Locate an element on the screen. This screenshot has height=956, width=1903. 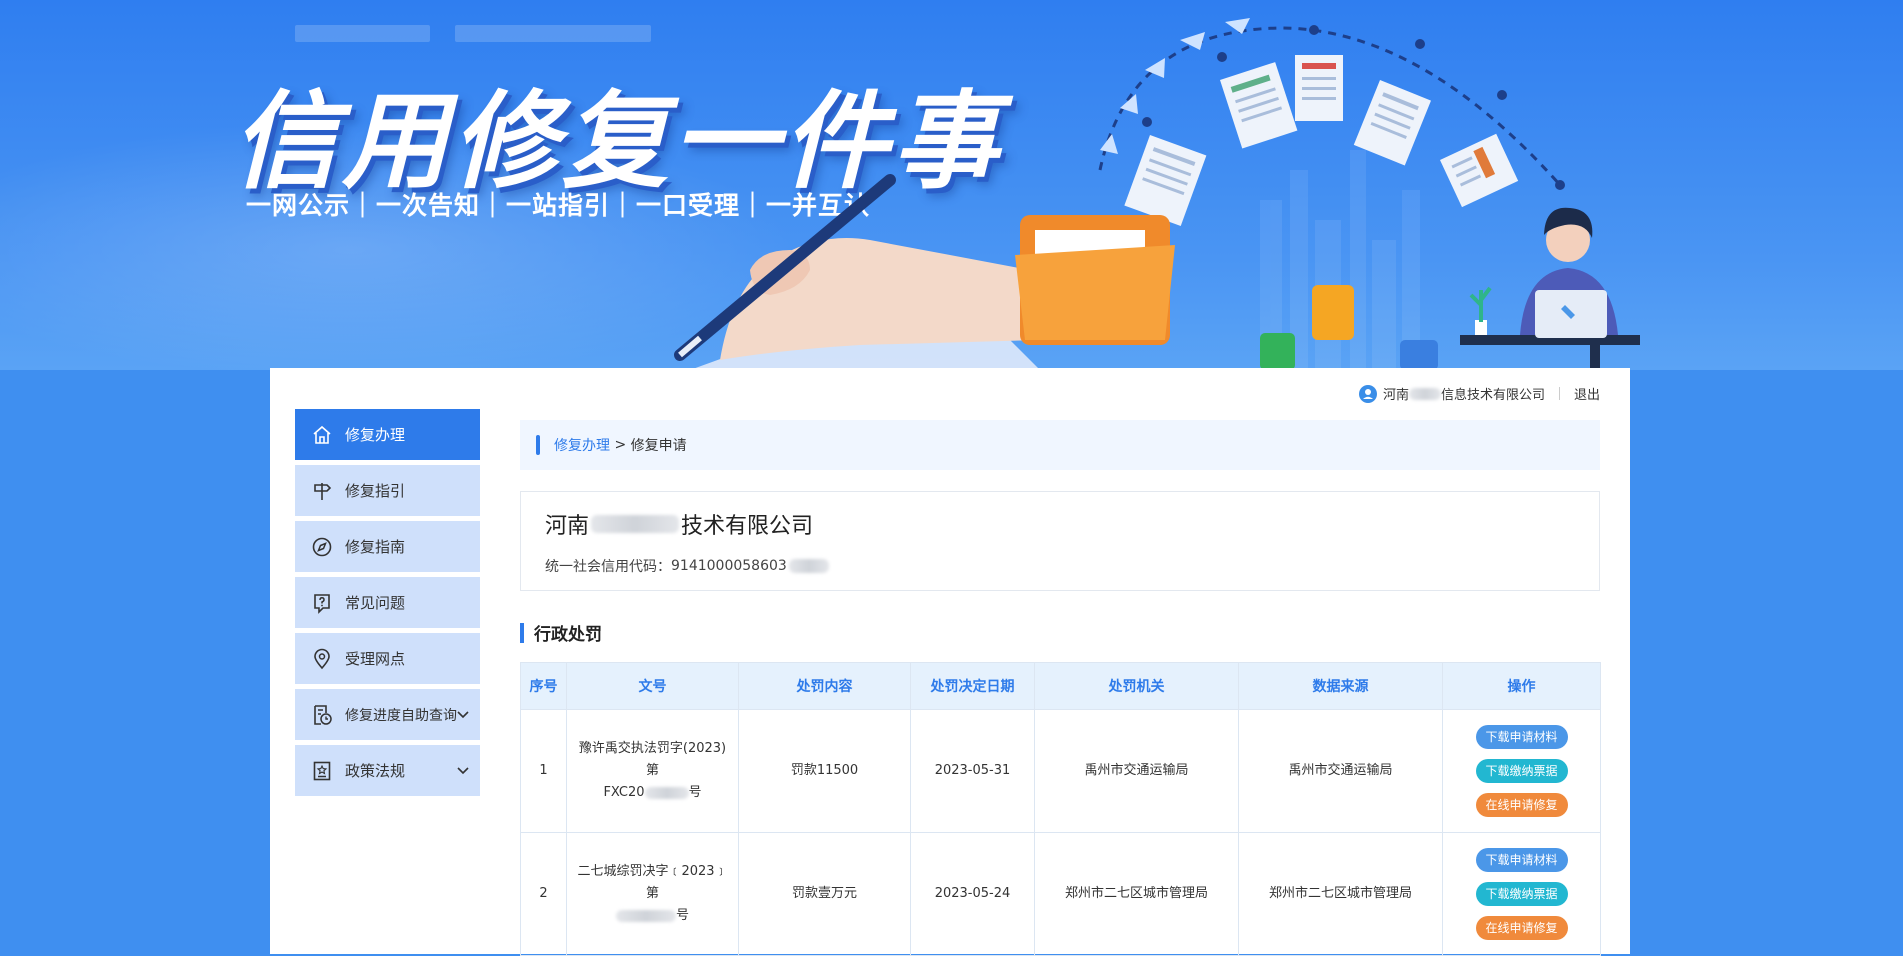
user-company-prefix: 河南 is located at coordinates (1395, 395).